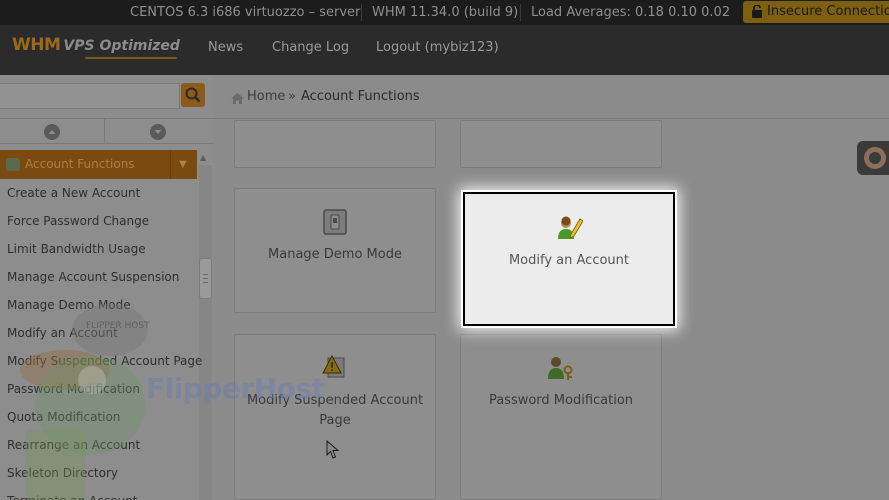 The image size is (889, 500). I want to click on breadcrumb-home: Home, so click(266, 96).